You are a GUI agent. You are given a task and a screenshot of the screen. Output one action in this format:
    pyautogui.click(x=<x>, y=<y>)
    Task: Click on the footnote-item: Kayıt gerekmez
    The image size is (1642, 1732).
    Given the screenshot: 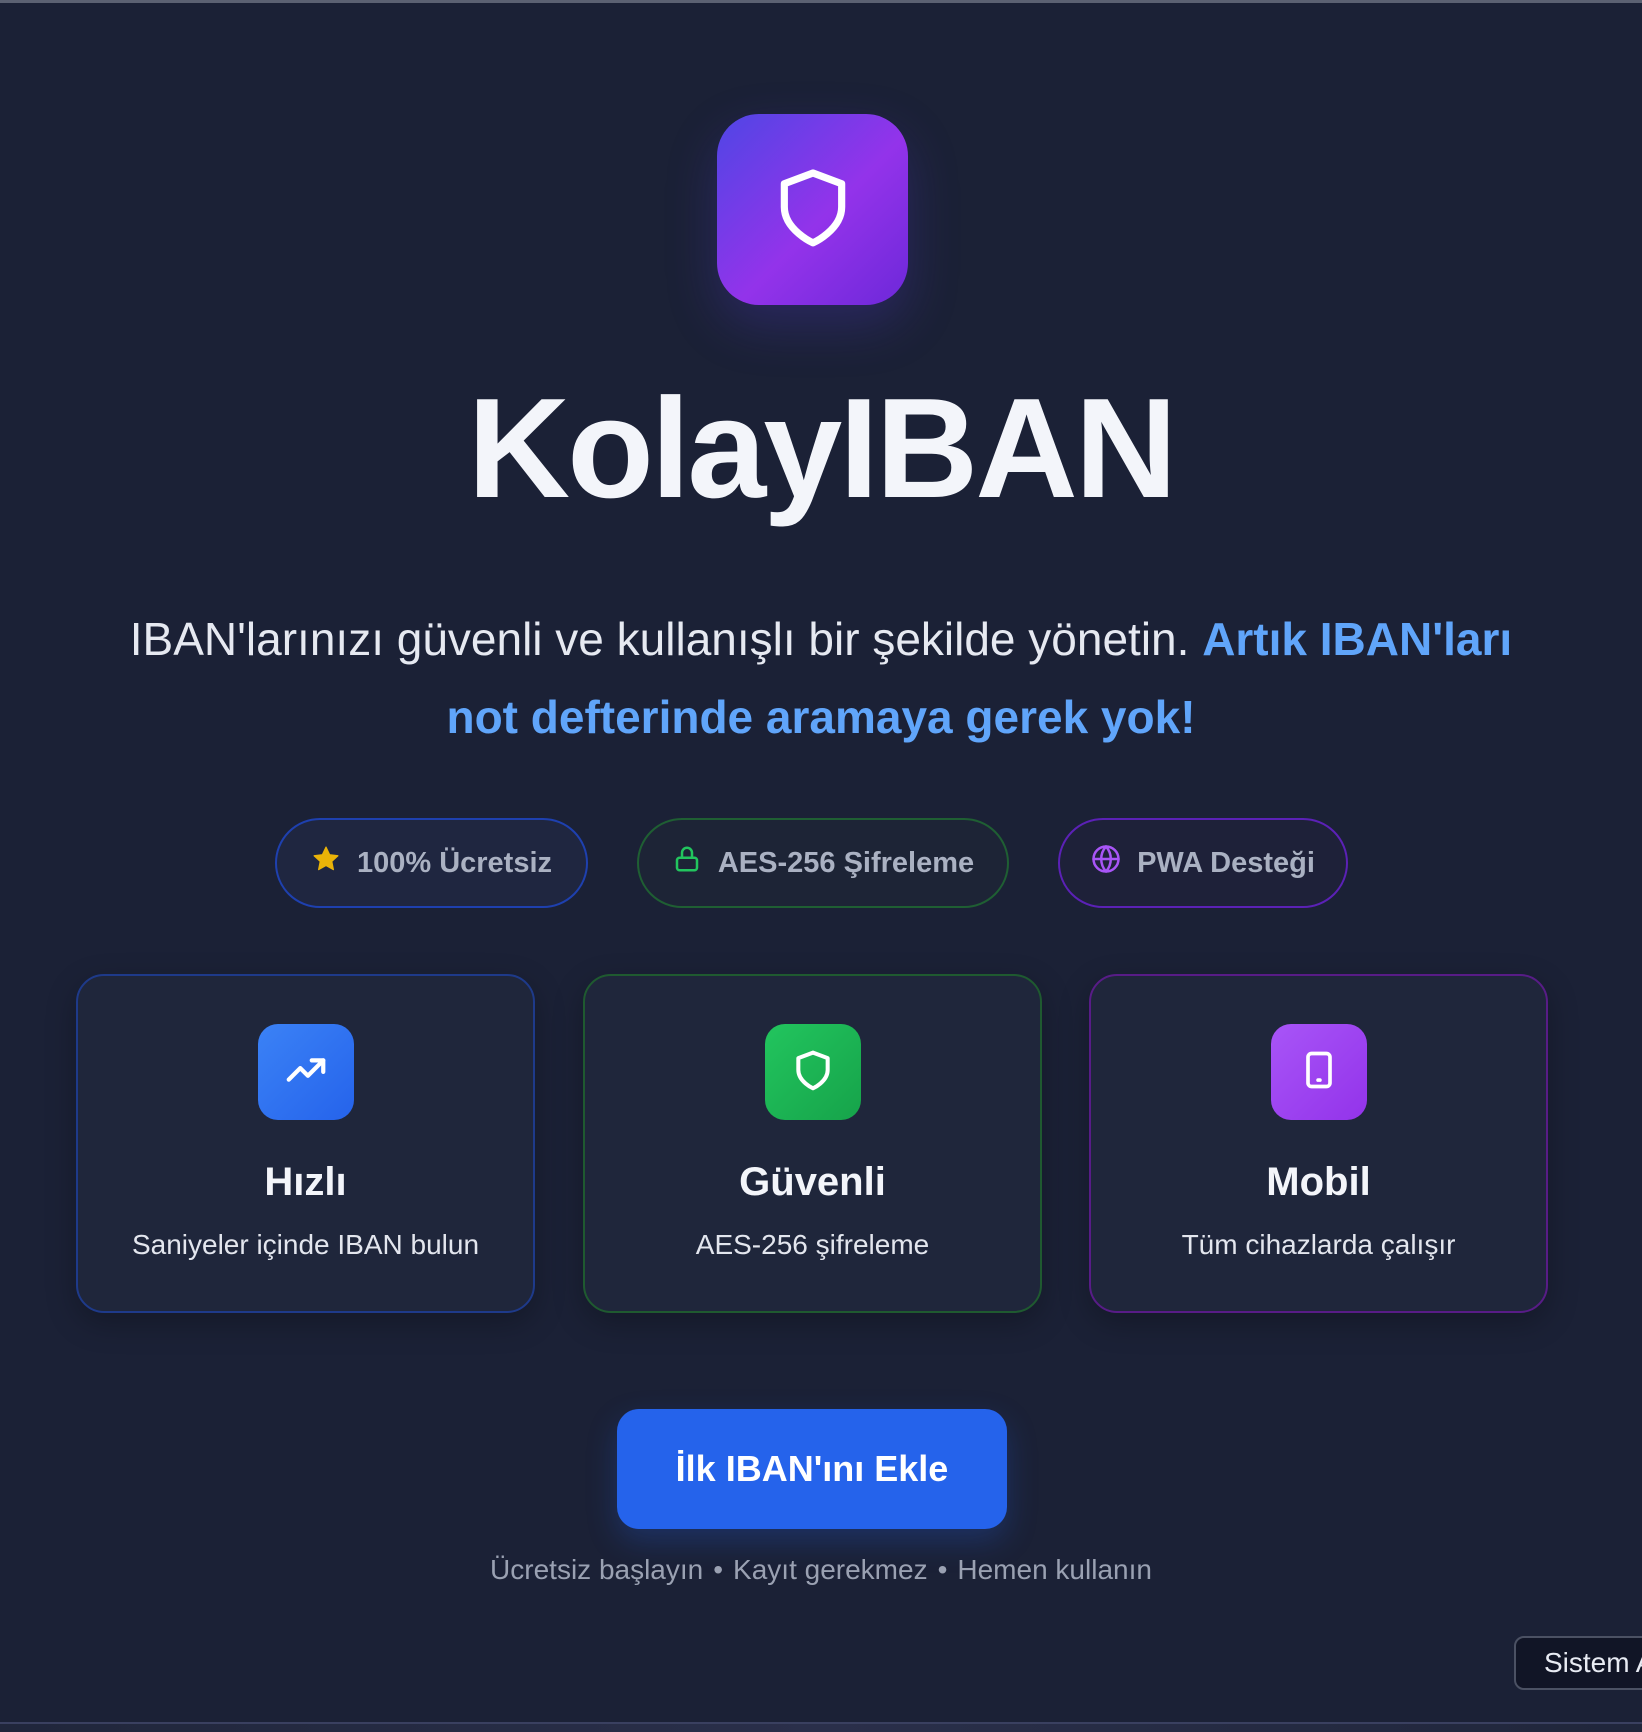 What is the action you would take?
    pyautogui.click(x=830, y=1569)
    